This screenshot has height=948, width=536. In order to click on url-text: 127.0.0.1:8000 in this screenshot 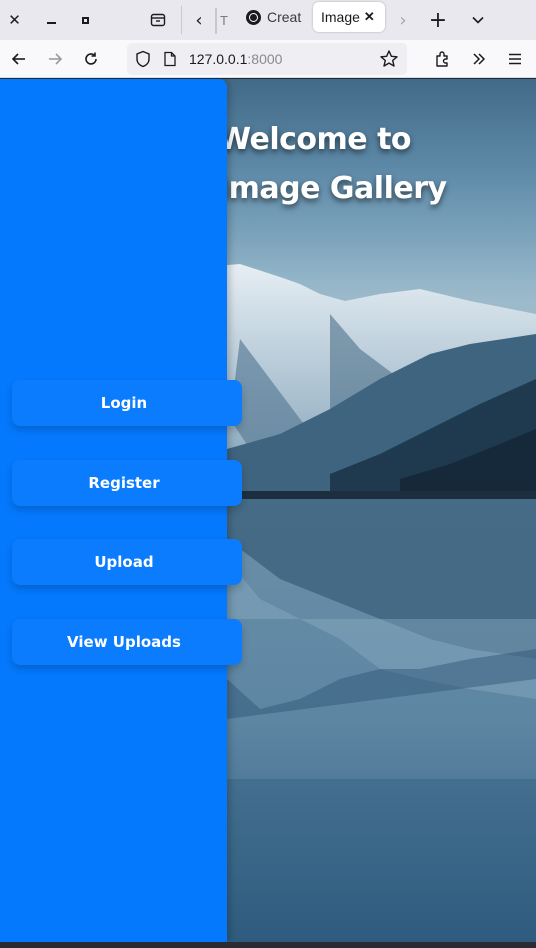, I will do `click(235, 59)`.